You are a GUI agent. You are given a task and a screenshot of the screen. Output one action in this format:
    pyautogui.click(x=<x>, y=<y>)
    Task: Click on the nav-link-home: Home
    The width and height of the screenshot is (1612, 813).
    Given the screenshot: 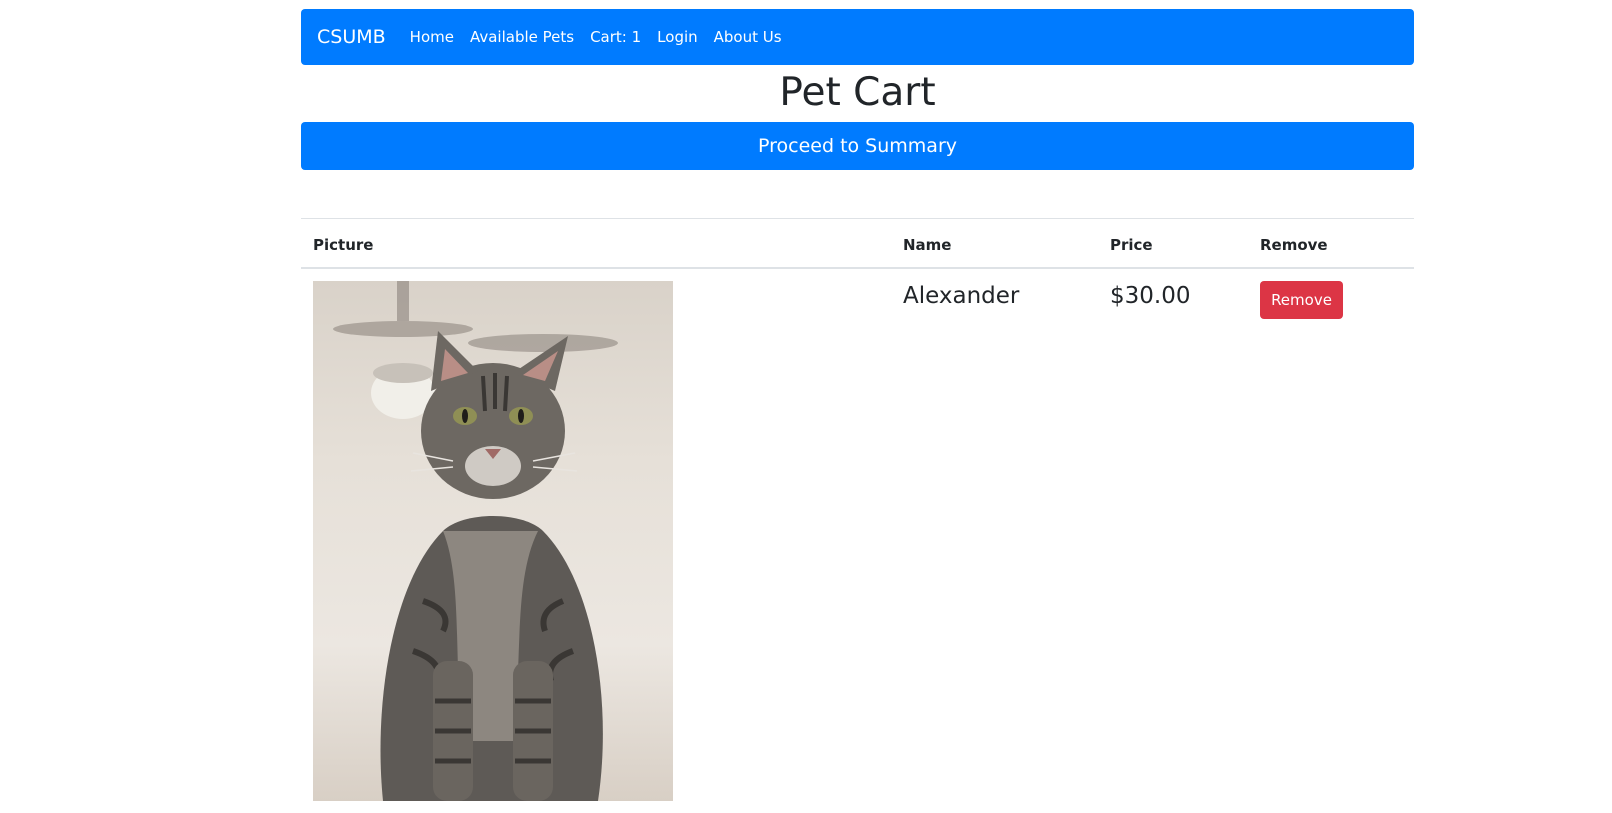 What is the action you would take?
    pyautogui.click(x=432, y=37)
    